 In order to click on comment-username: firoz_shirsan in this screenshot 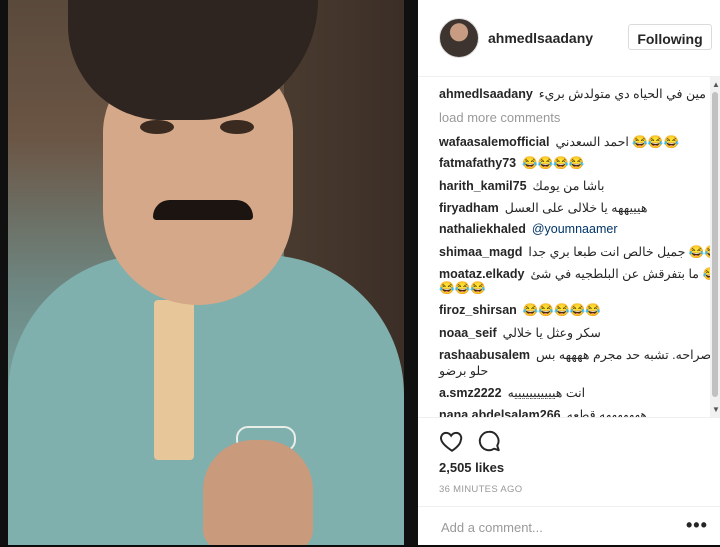, I will do `click(478, 310)`.